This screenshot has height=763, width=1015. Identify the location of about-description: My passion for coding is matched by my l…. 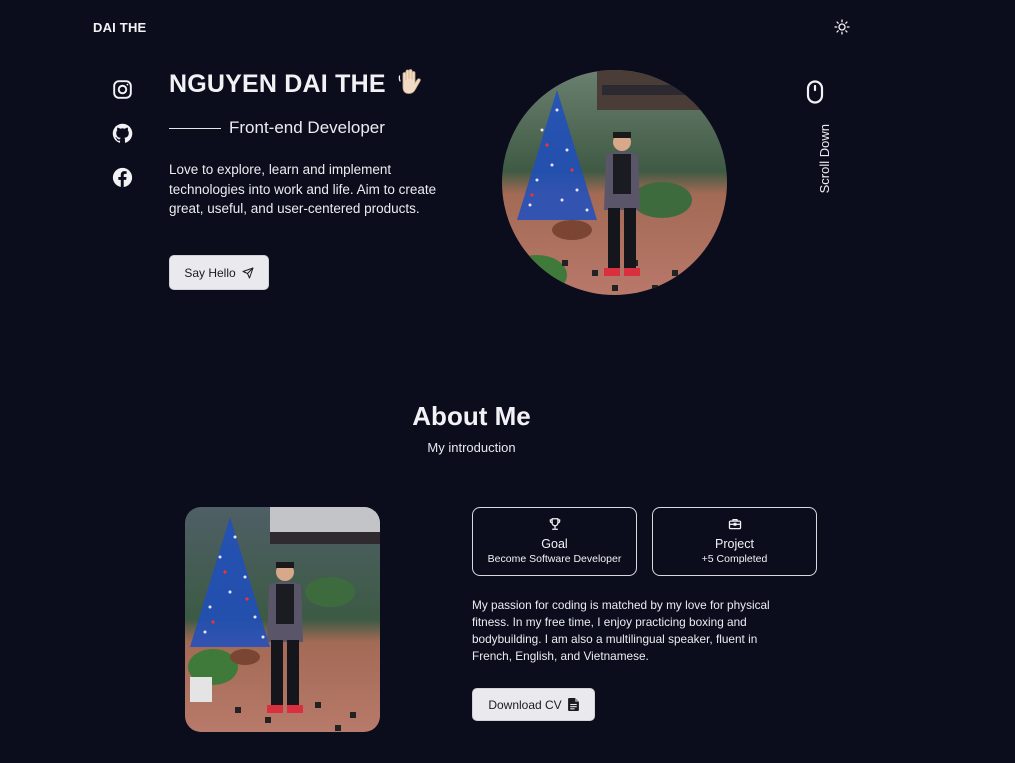
(621, 630).